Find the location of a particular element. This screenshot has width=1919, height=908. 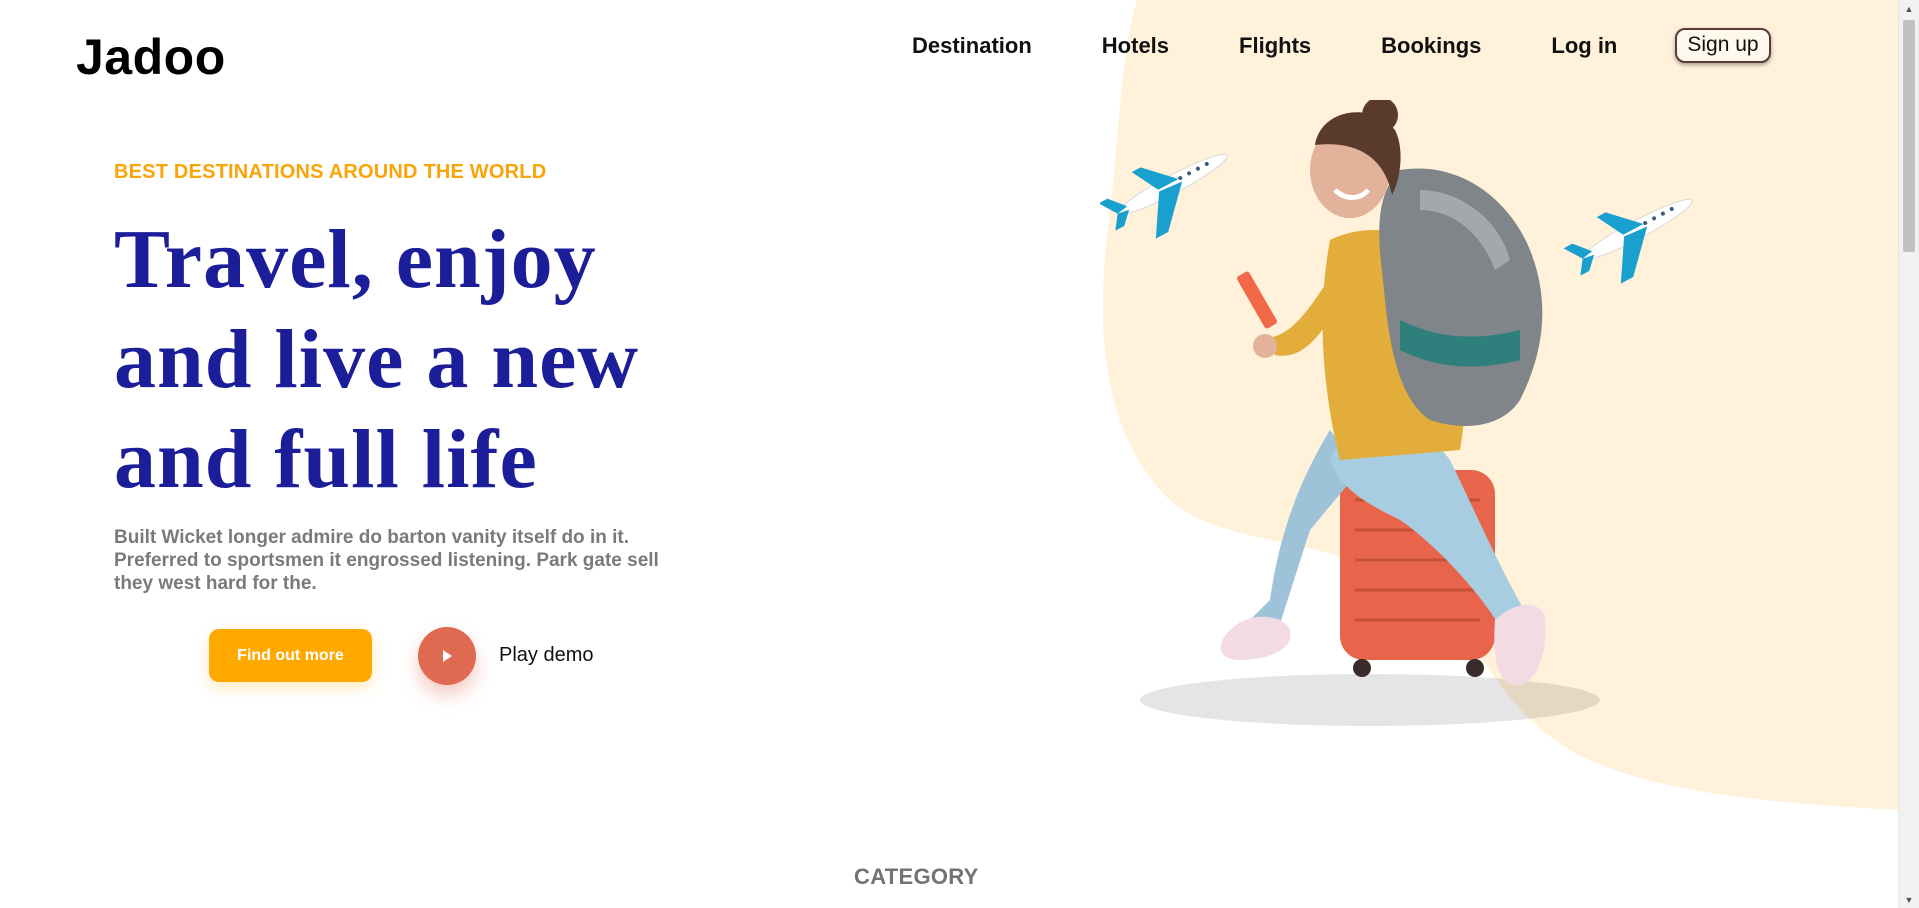

chevron-up-icon: ▲ is located at coordinates (1909, 8).